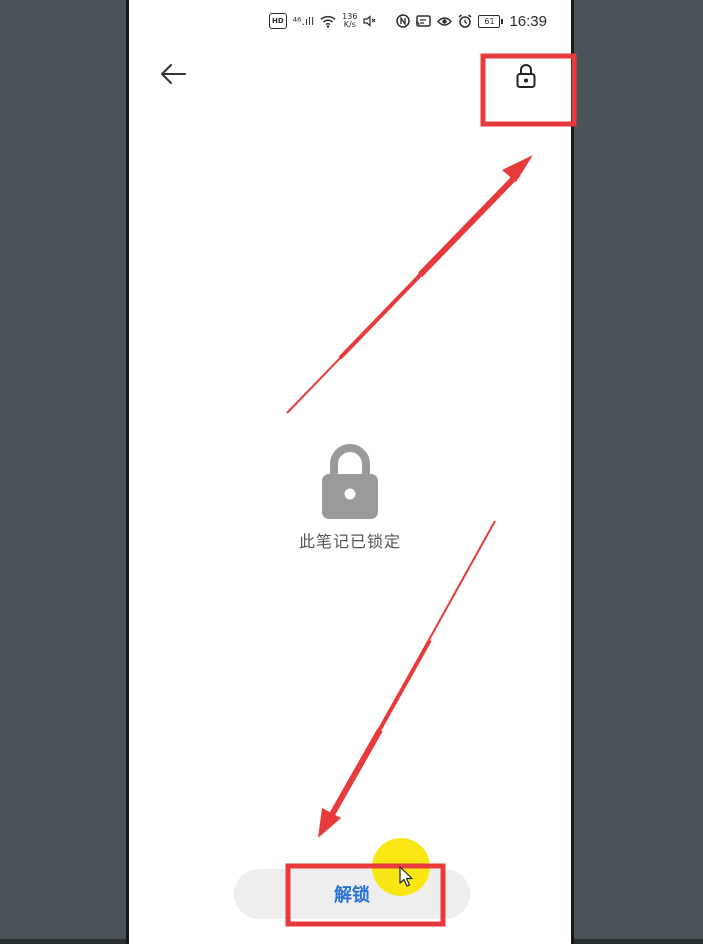  Describe the element at coordinates (424, 21) in the screenshot. I see `cast-icon` at that location.